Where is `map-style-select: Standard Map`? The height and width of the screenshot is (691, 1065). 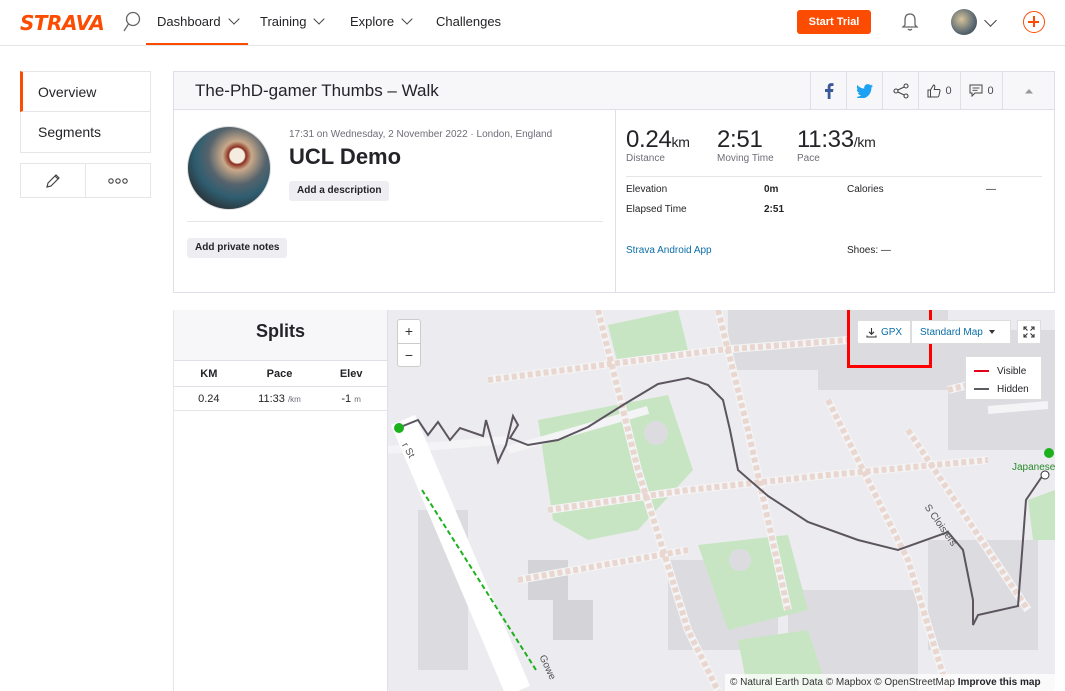
map-style-select: Standard Map is located at coordinates (961, 332).